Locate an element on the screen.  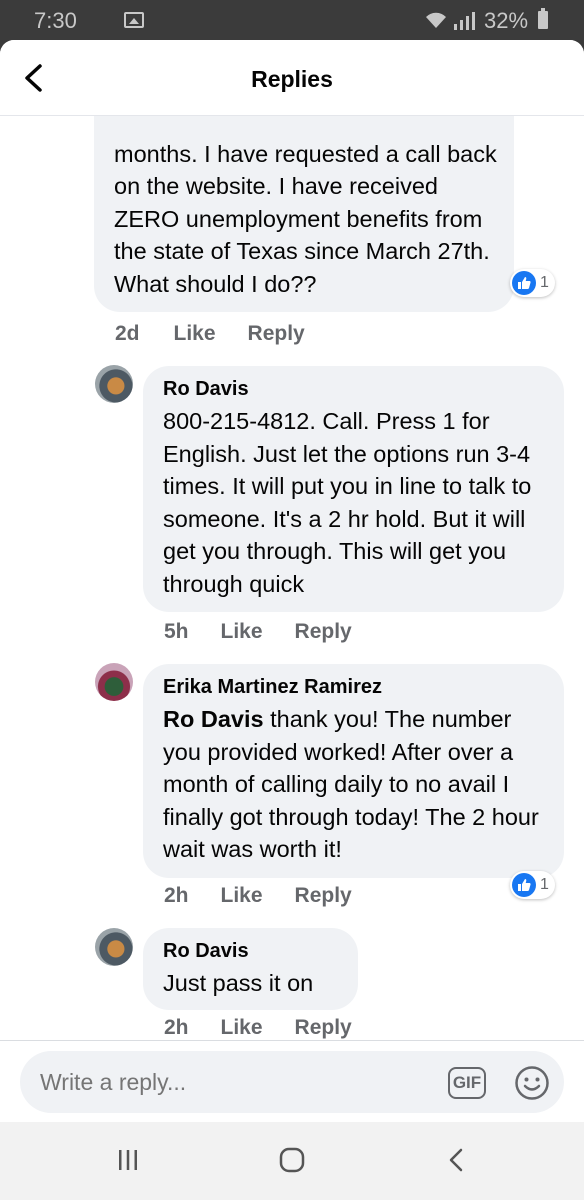
gallery-notification-icon is located at coordinates (134, 20).